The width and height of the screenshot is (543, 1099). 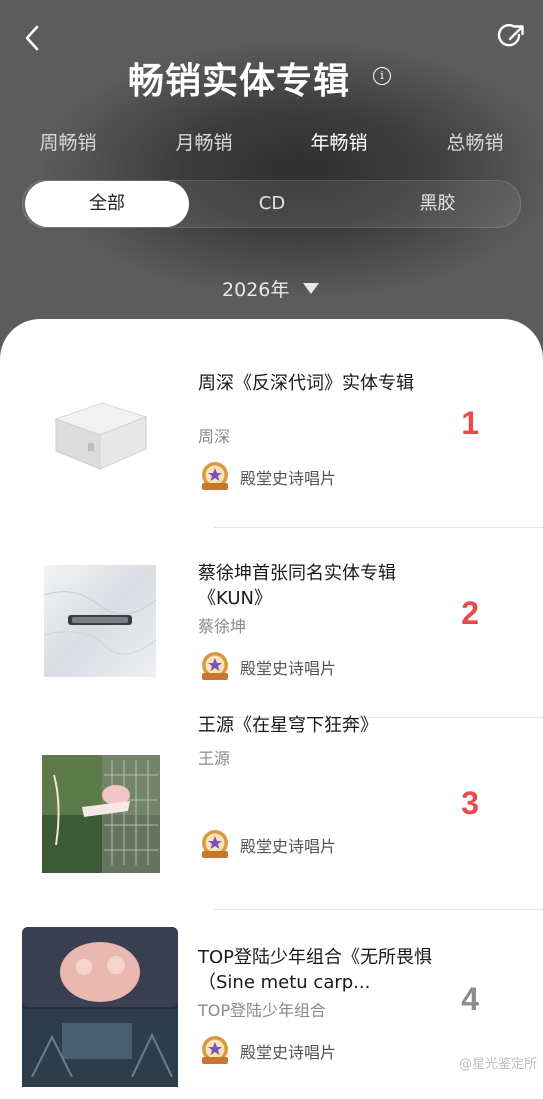 What do you see at coordinates (262, 1010) in the screenshot?
I see `artist-name: TOP登陆少年组合` at bounding box center [262, 1010].